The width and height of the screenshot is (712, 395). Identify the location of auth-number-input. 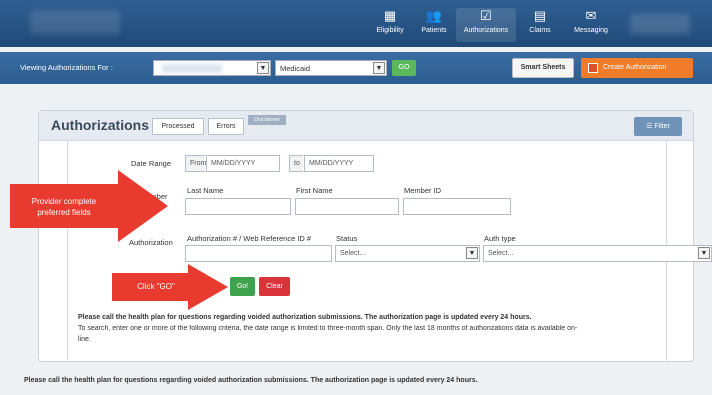
(258, 253).